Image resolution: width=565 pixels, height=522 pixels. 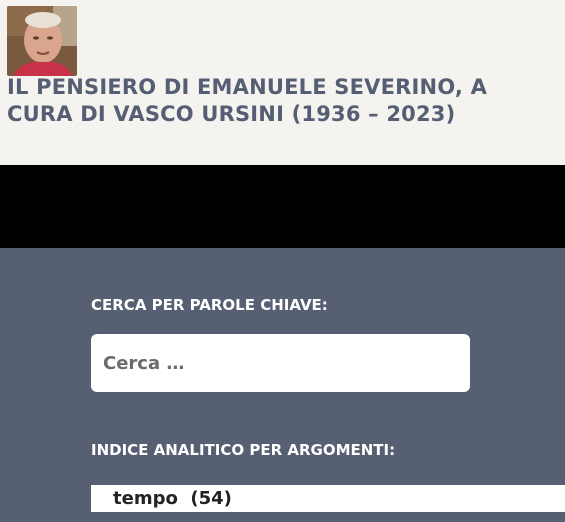 I want to click on search-input, so click(x=280, y=363).